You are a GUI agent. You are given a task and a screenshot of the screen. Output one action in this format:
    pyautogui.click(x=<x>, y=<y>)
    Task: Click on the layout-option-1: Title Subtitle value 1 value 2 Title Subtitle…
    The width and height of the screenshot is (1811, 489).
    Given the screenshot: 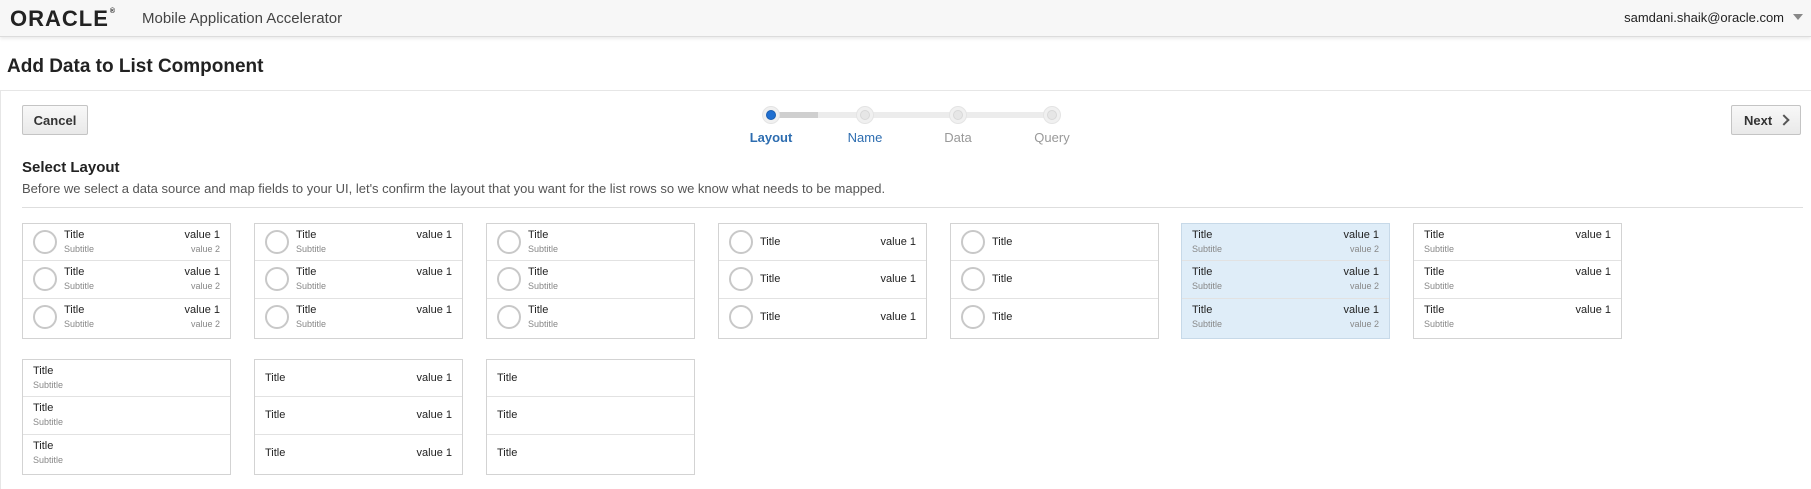 What is the action you would take?
    pyautogui.click(x=126, y=281)
    